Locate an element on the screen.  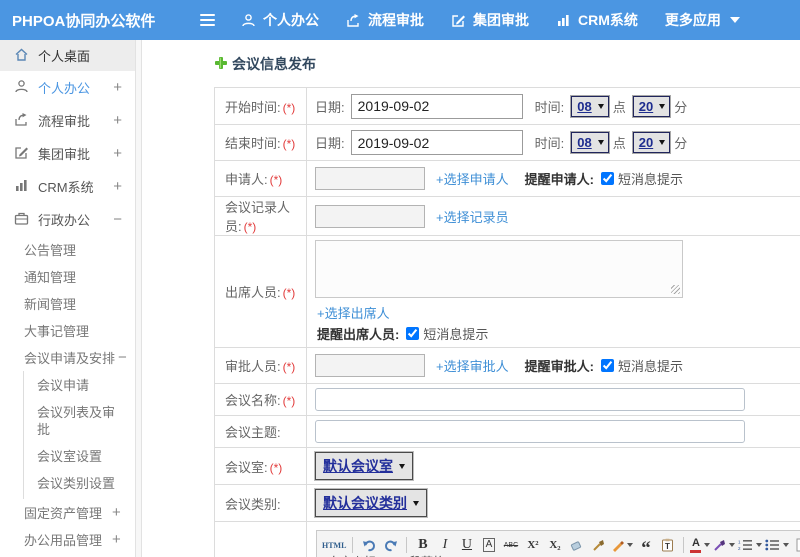
start-minute-select: 20 is located at coordinates (651, 106).